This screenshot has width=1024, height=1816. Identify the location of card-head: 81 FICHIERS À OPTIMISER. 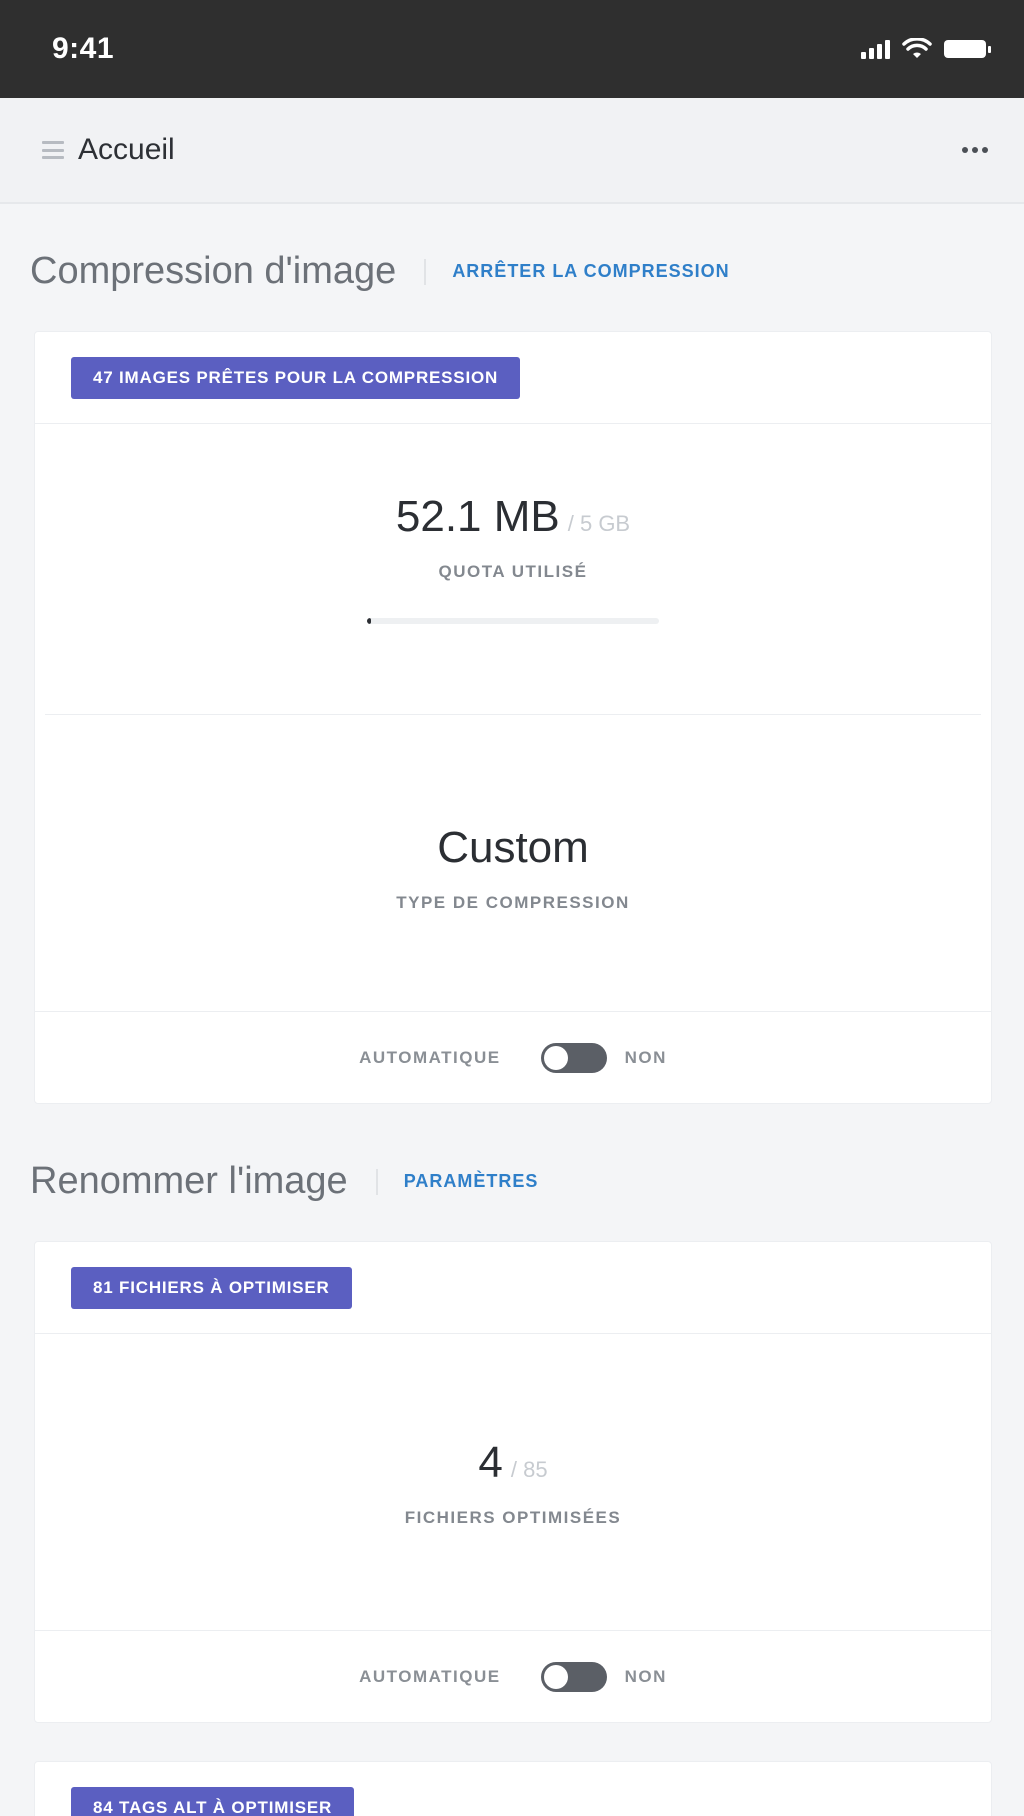
(513, 1288).